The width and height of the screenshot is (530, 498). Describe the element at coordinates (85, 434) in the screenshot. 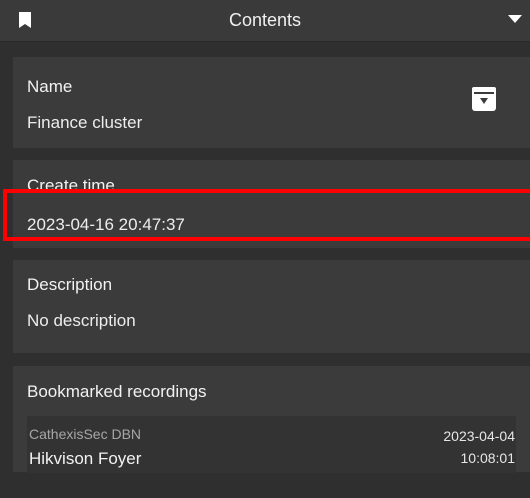

I see `recording-source: CathexisSec DBN` at that location.